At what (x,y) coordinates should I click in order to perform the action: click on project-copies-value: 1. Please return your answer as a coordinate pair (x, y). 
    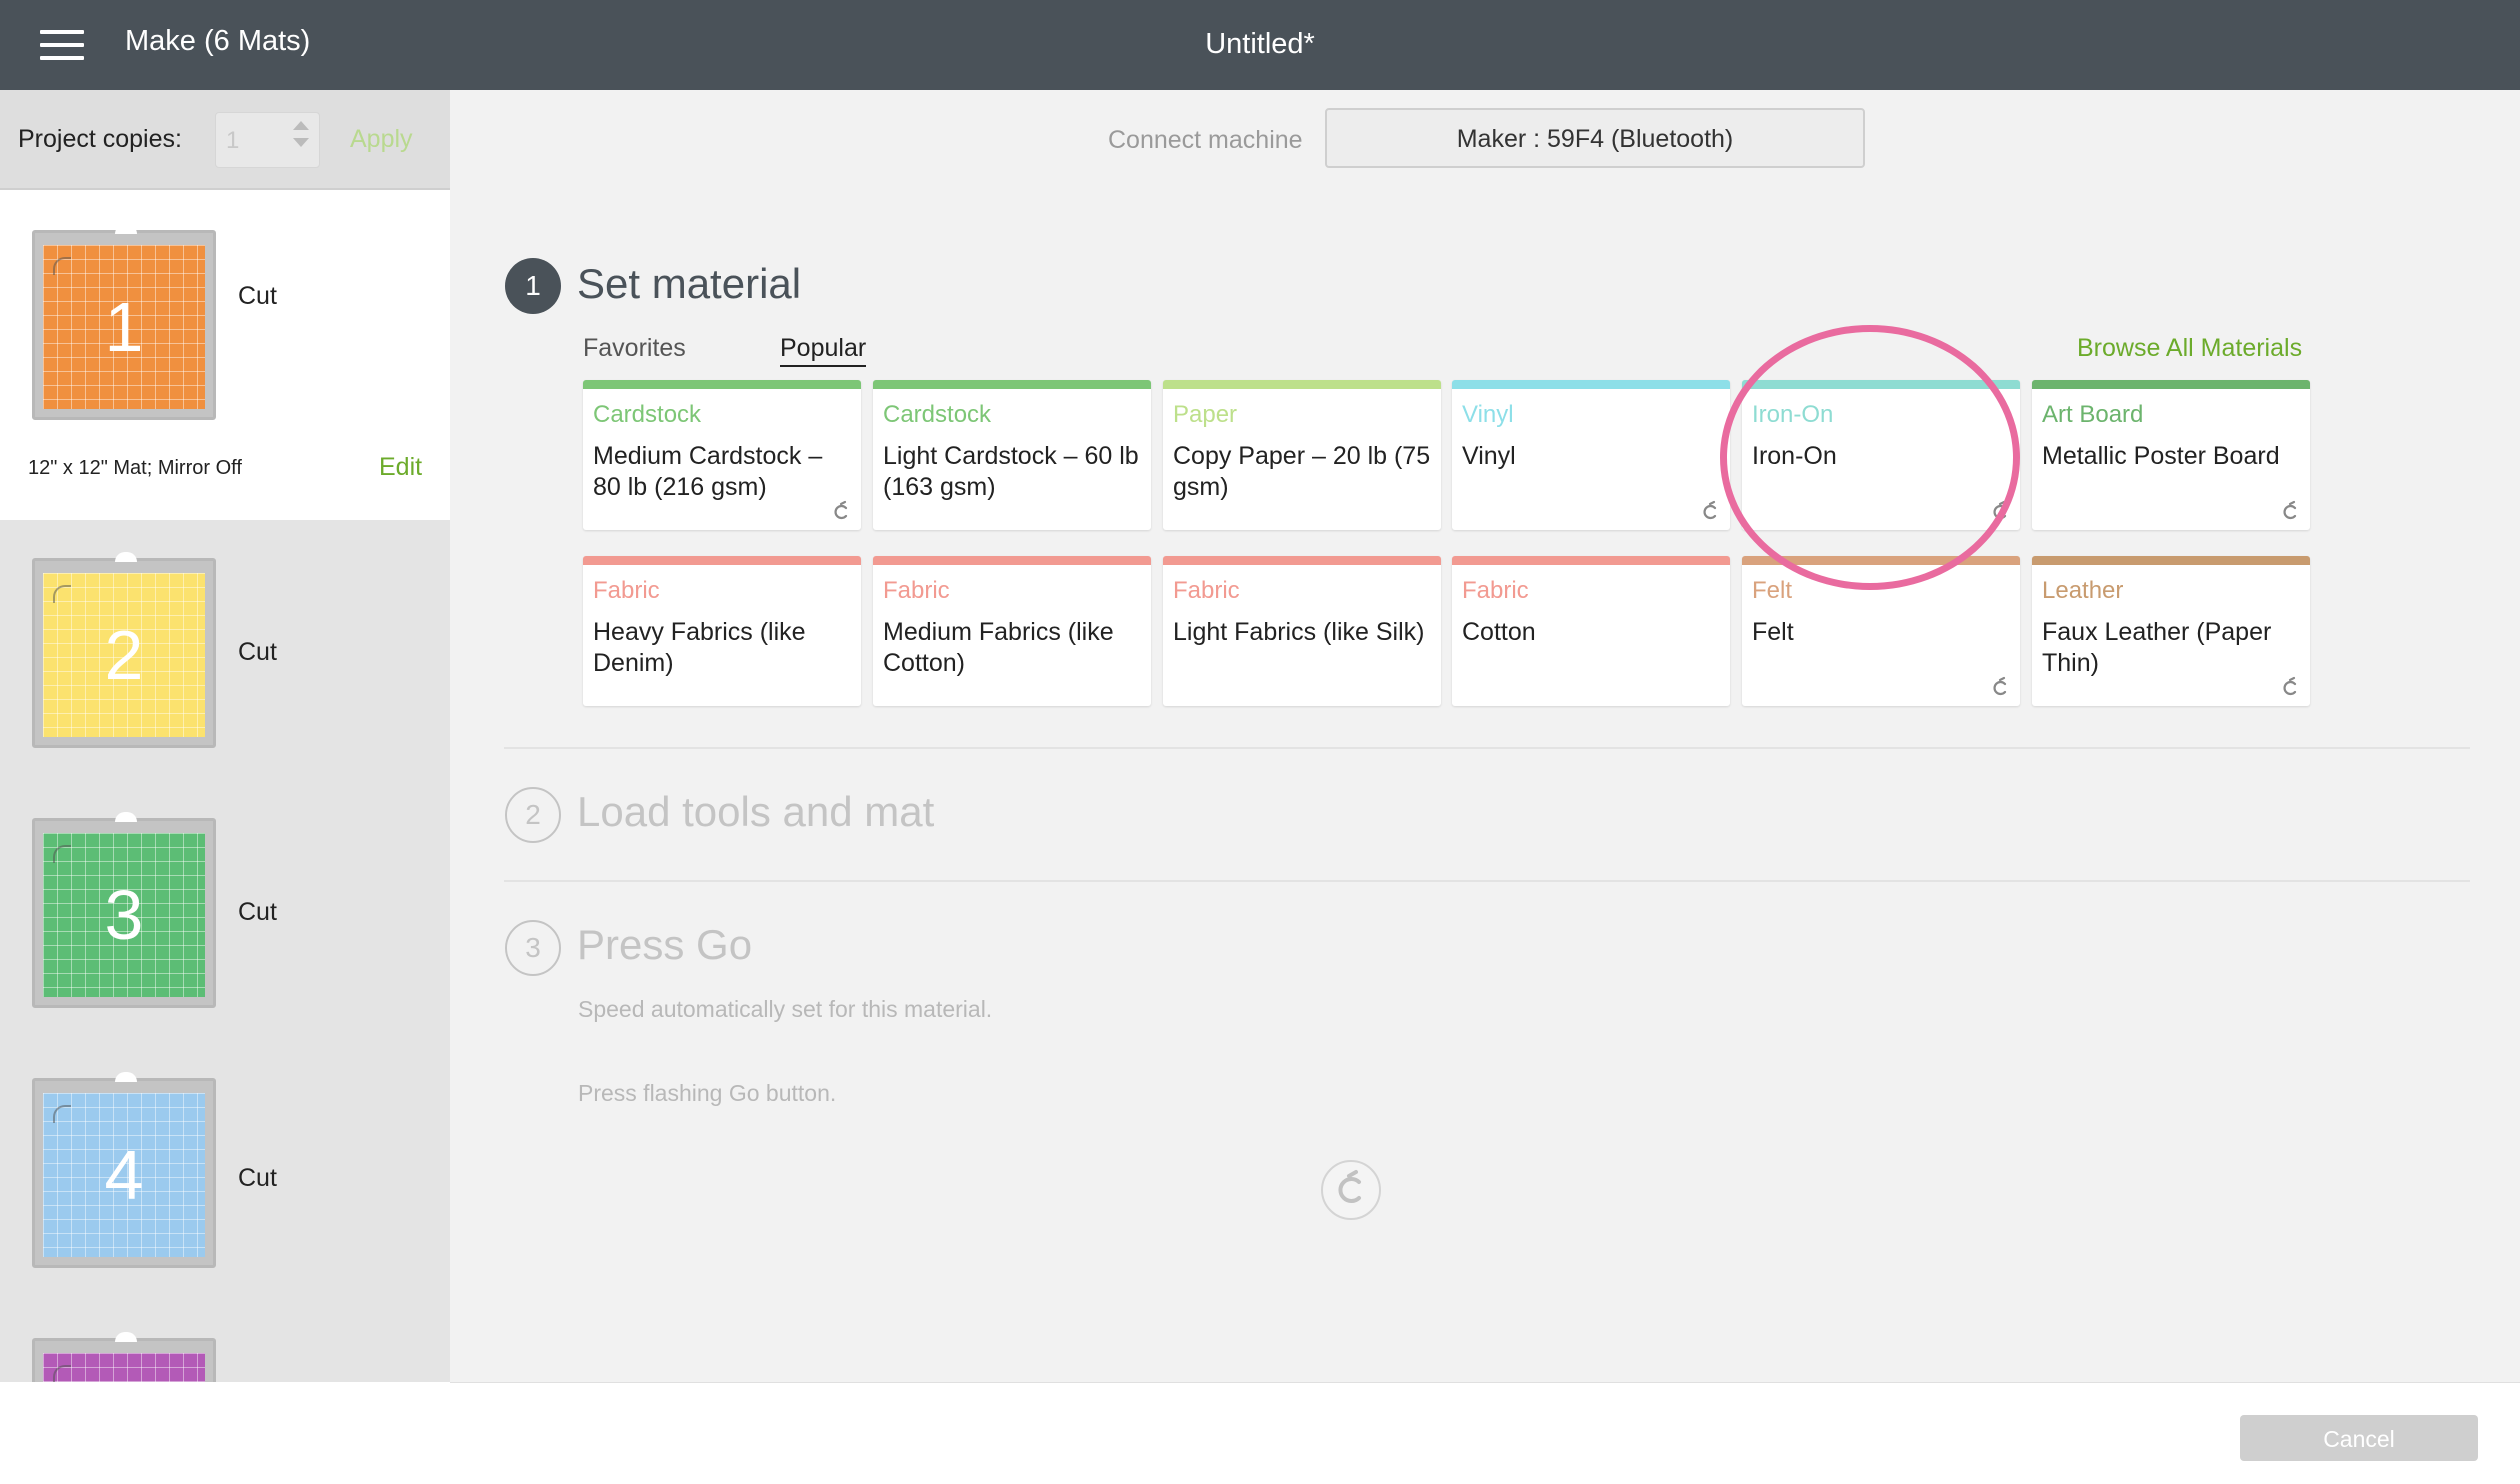
    Looking at the image, I should click on (233, 140).